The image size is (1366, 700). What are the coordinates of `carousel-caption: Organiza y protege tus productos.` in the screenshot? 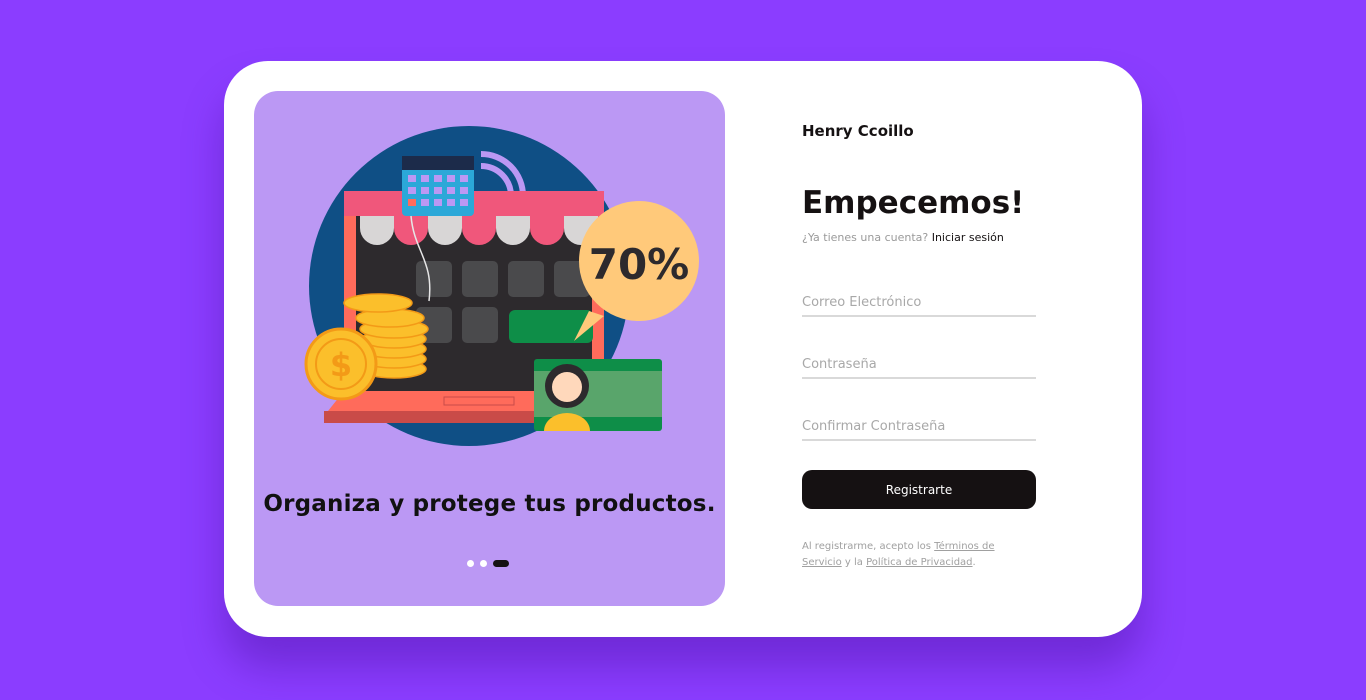 It's located at (489, 504).